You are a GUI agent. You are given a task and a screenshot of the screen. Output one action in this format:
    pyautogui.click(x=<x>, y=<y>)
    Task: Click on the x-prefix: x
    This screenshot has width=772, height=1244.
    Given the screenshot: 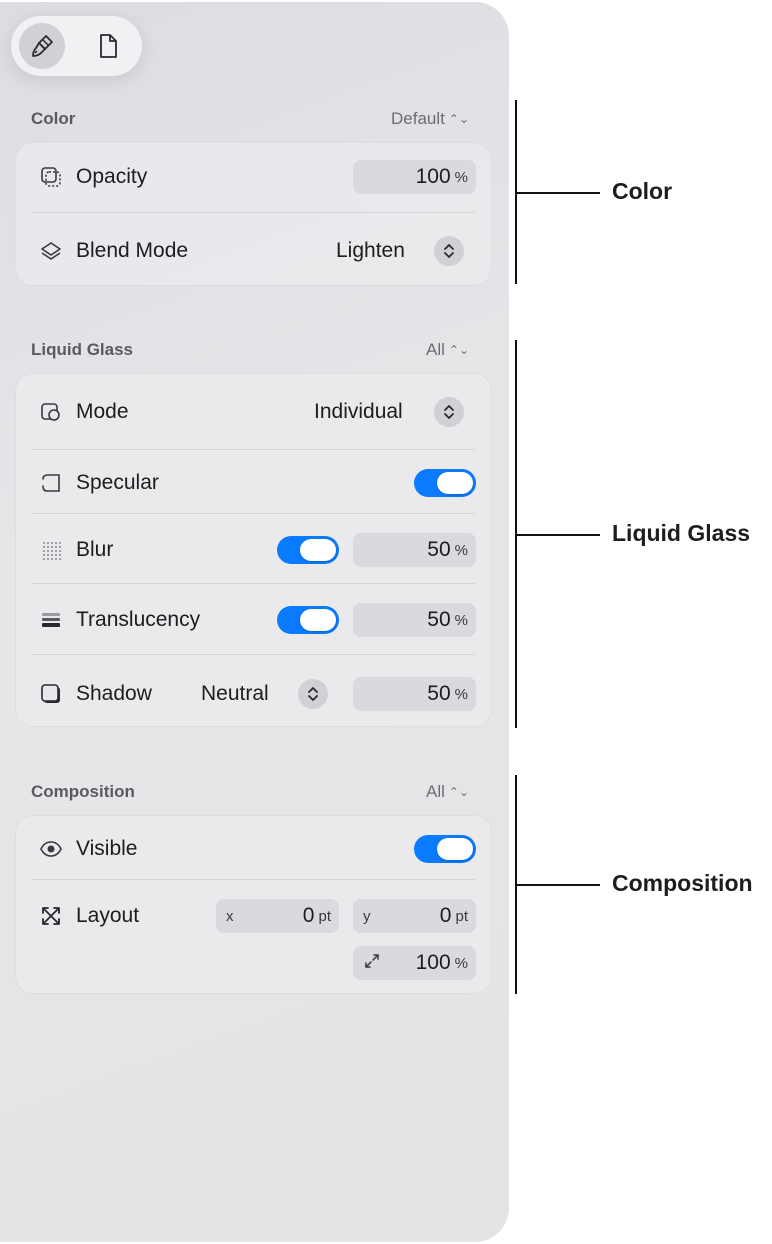 What is the action you would take?
    pyautogui.click(x=230, y=916)
    